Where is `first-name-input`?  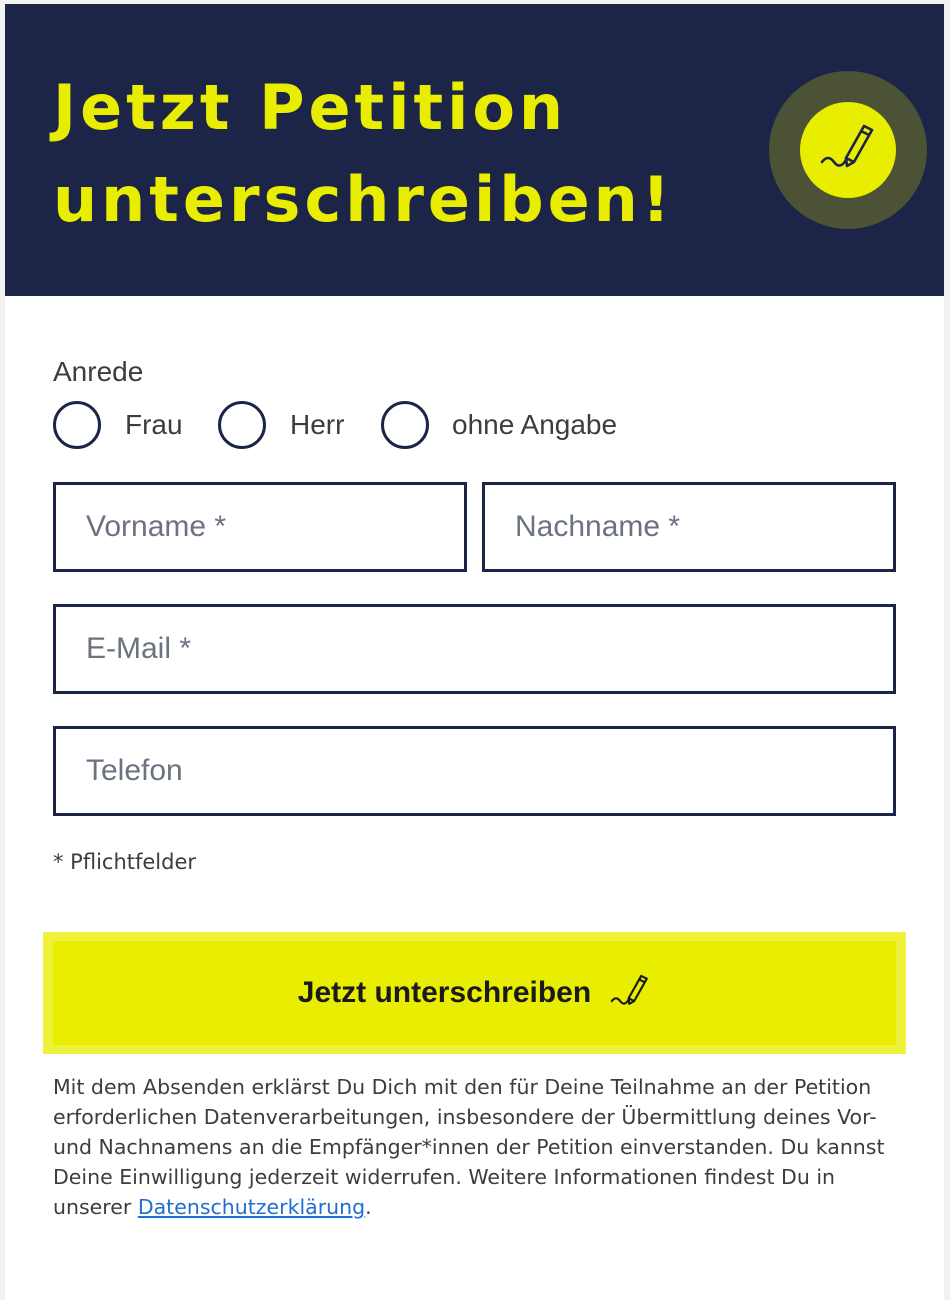
first-name-input is located at coordinates (260, 527).